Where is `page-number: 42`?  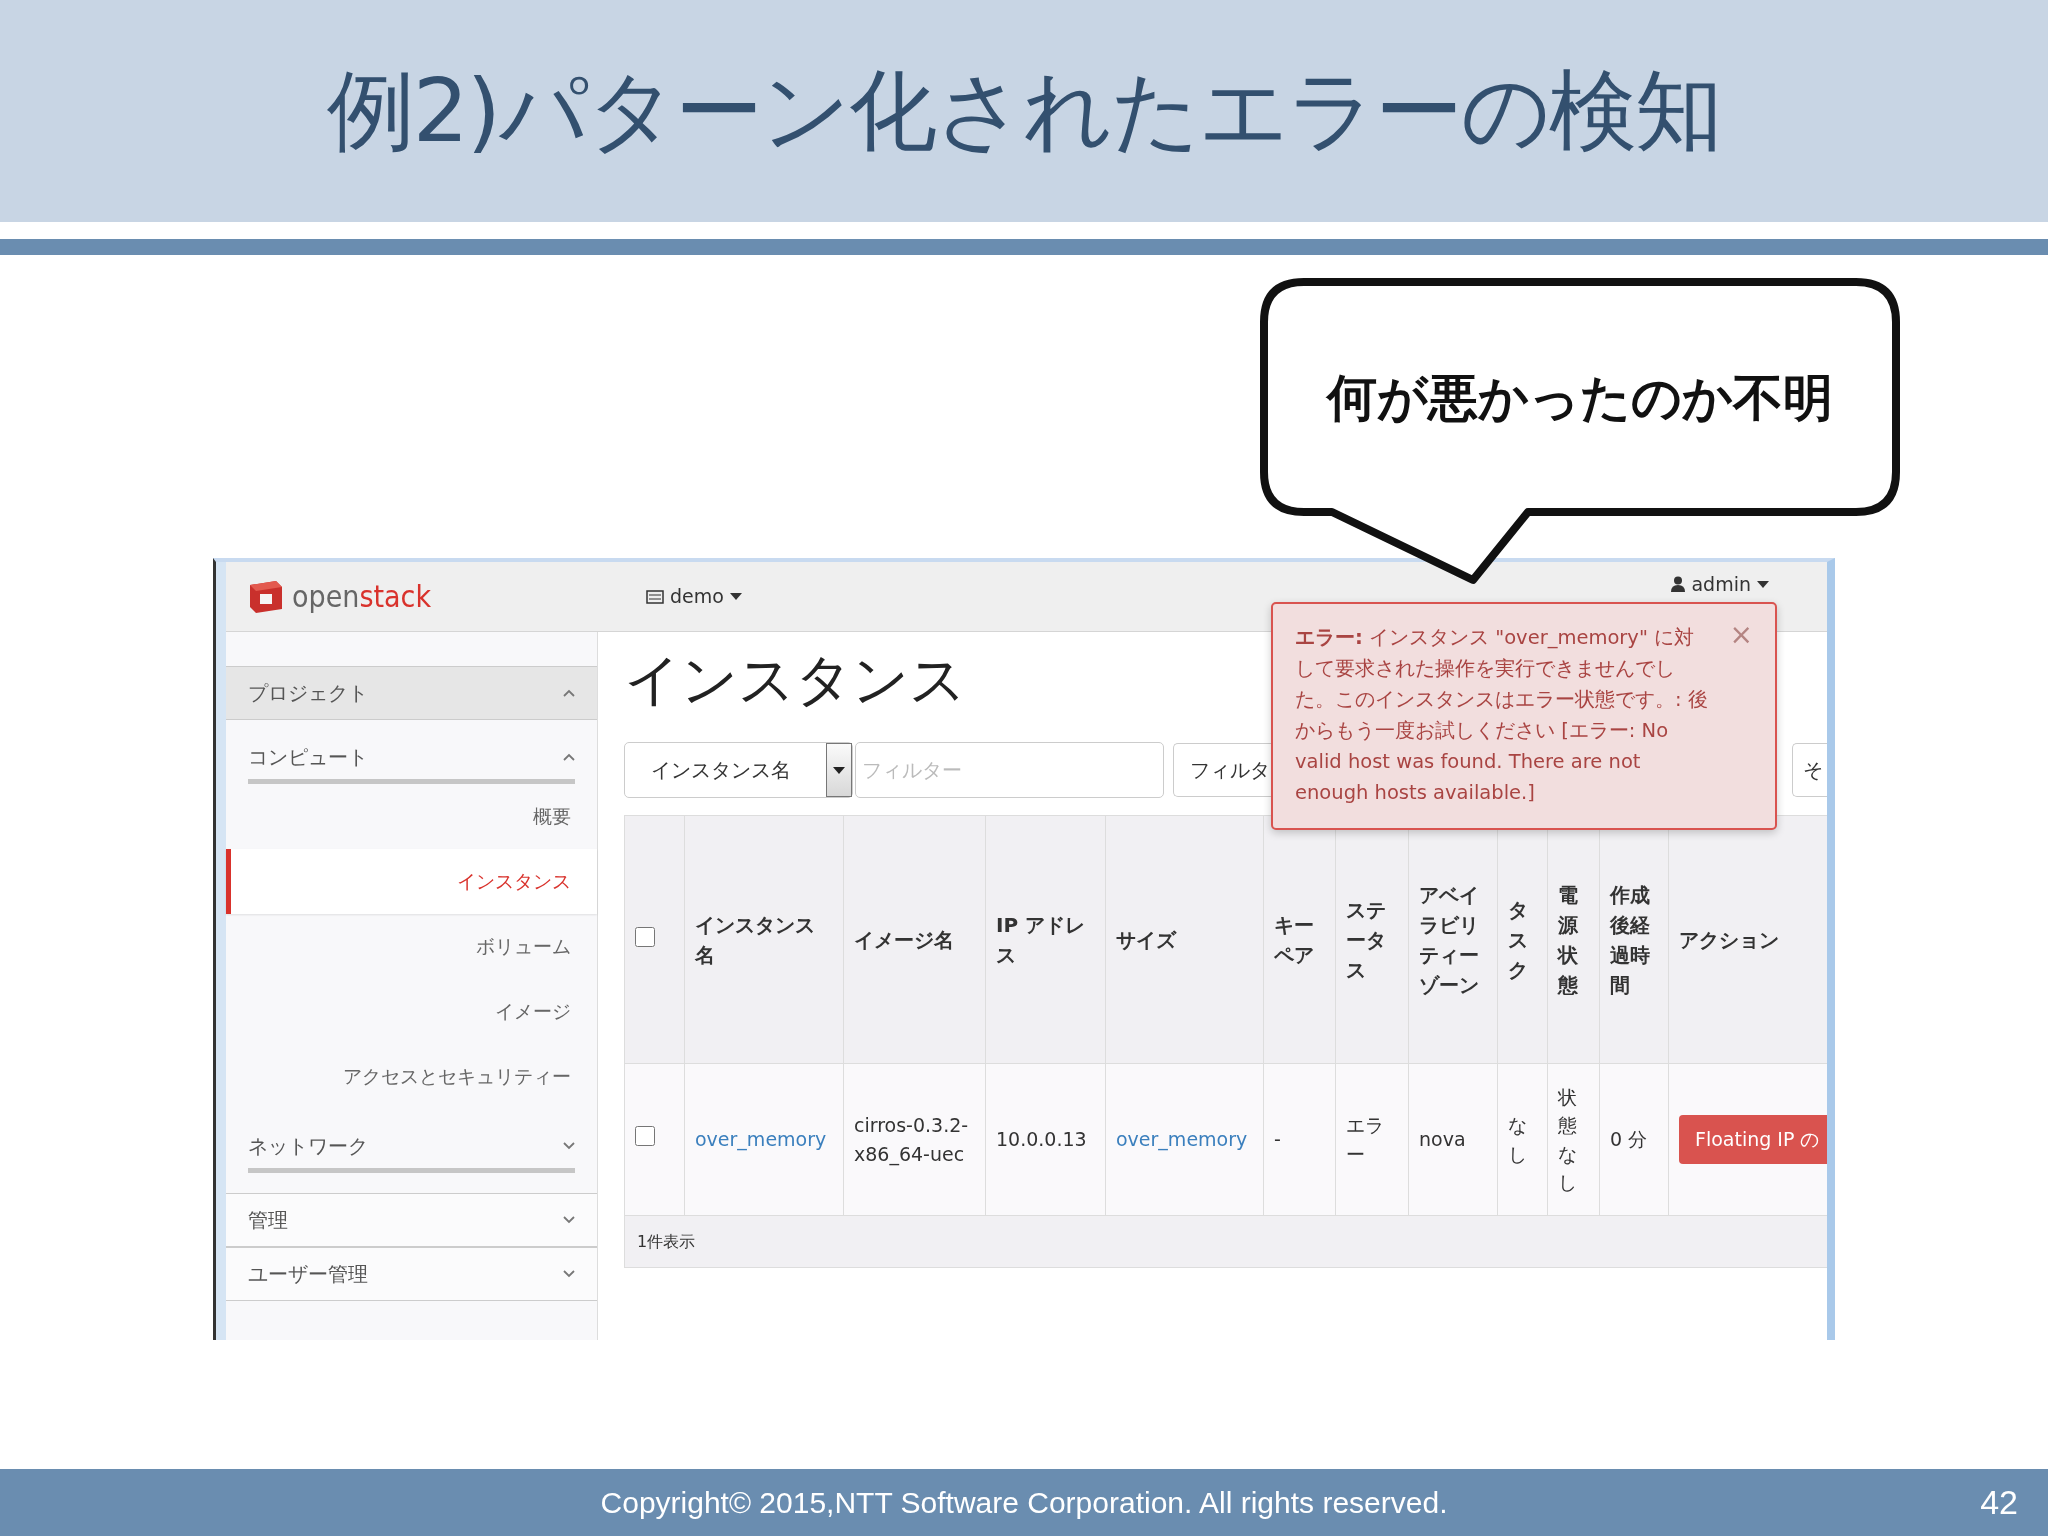
page-number: 42 is located at coordinates (1999, 1502).